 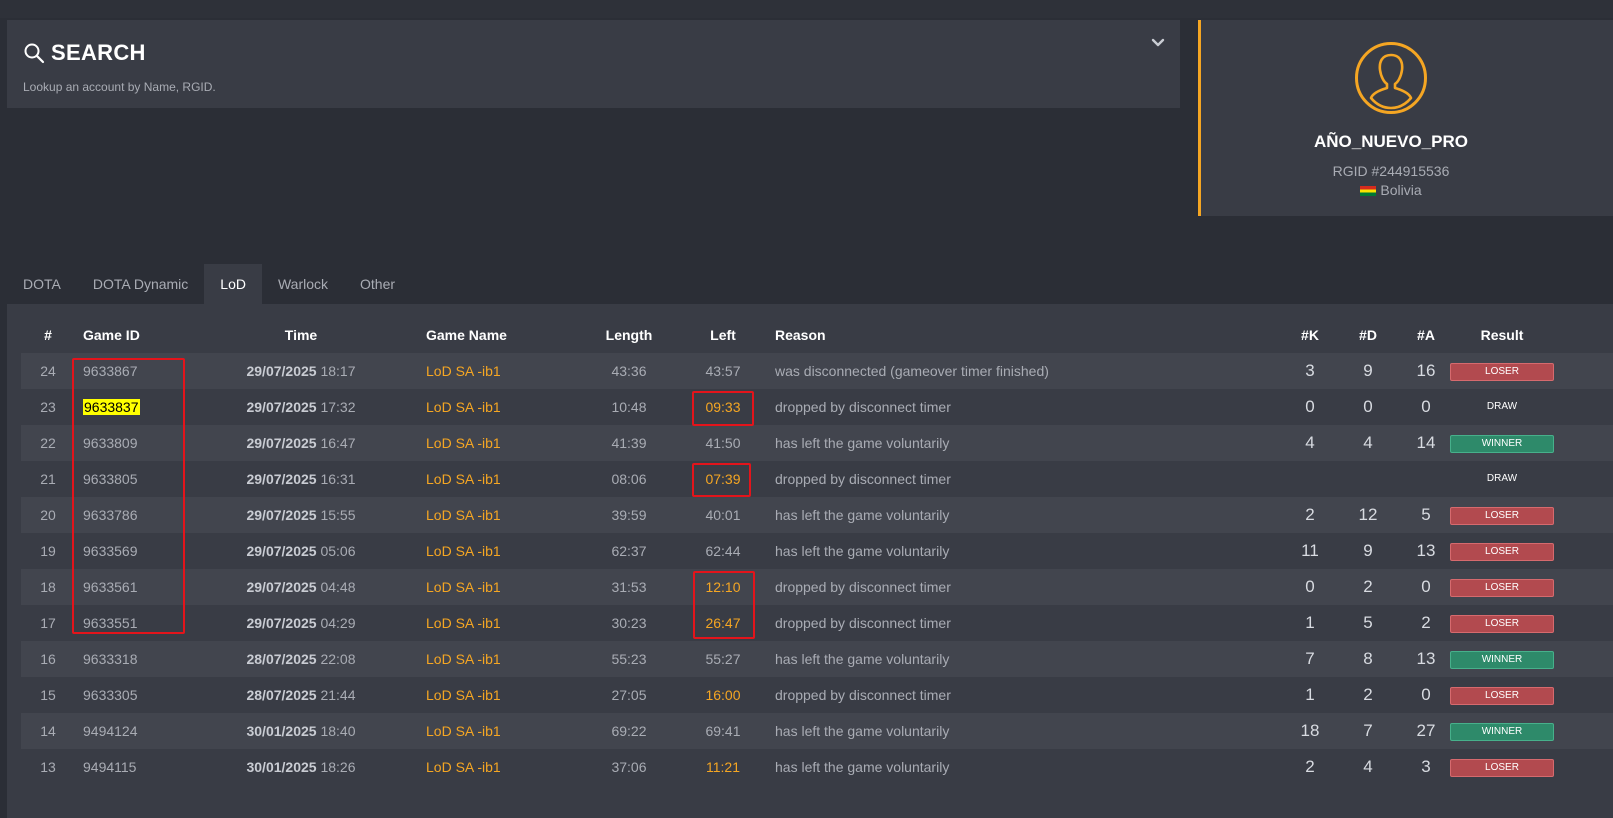 What do you see at coordinates (143, 335) in the screenshot?
I see `header-game-id: Game ID` at bounding box center [143, 335].